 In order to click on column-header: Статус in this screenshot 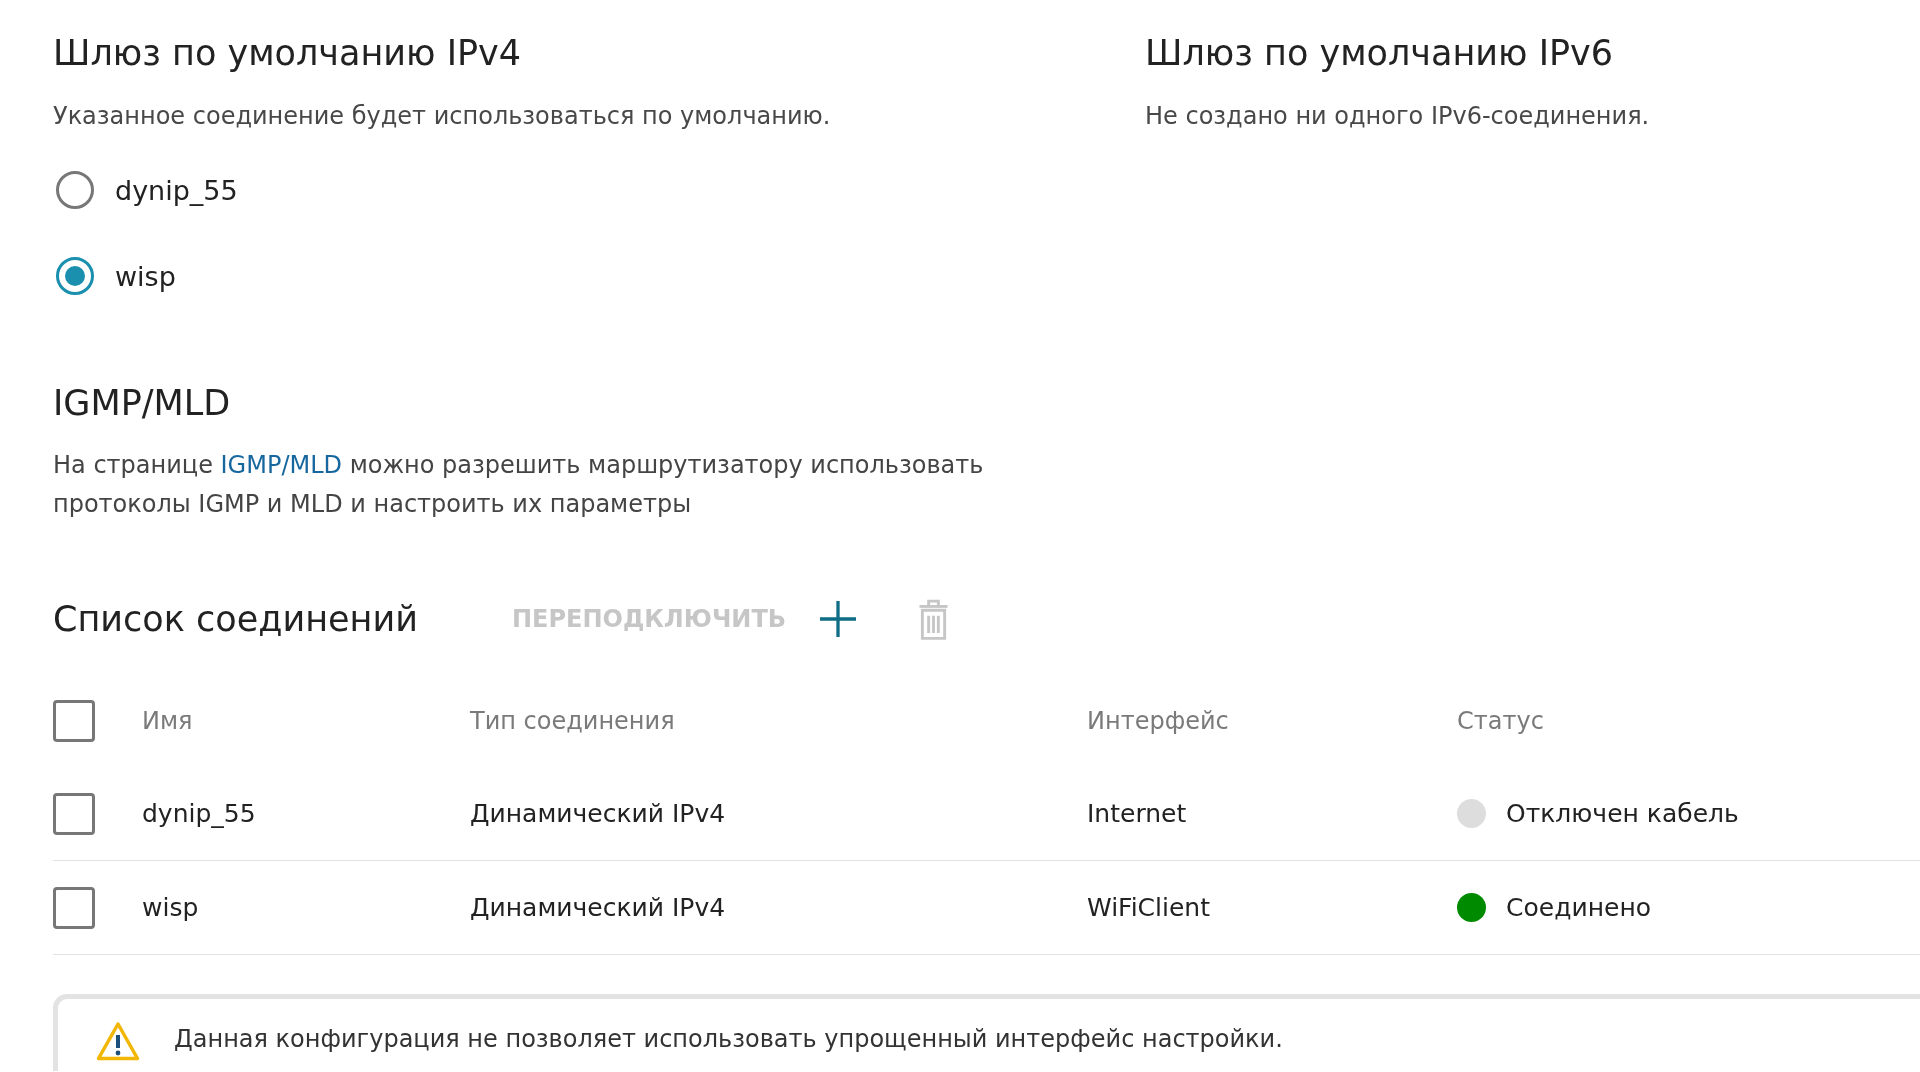, I will do `click(1500, 720)`.